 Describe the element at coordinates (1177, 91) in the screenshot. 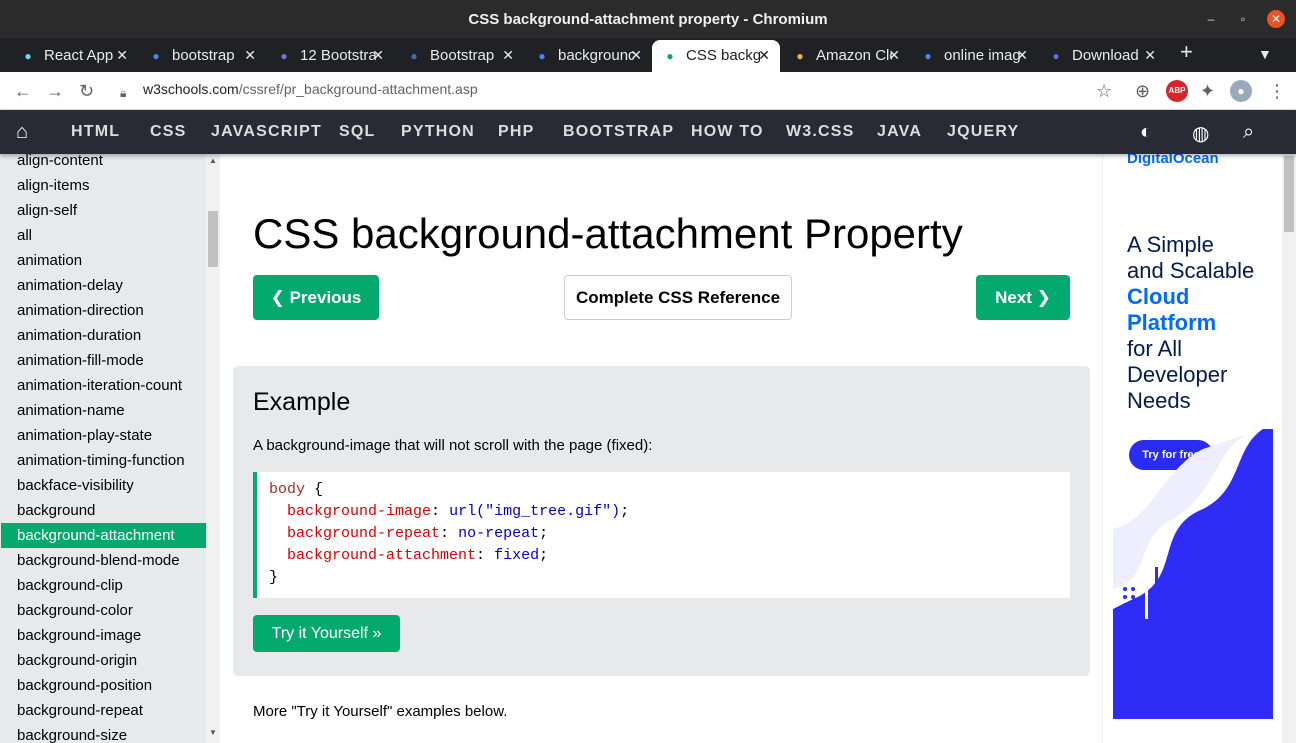

I see `adblock-icon: ABP` at that location.